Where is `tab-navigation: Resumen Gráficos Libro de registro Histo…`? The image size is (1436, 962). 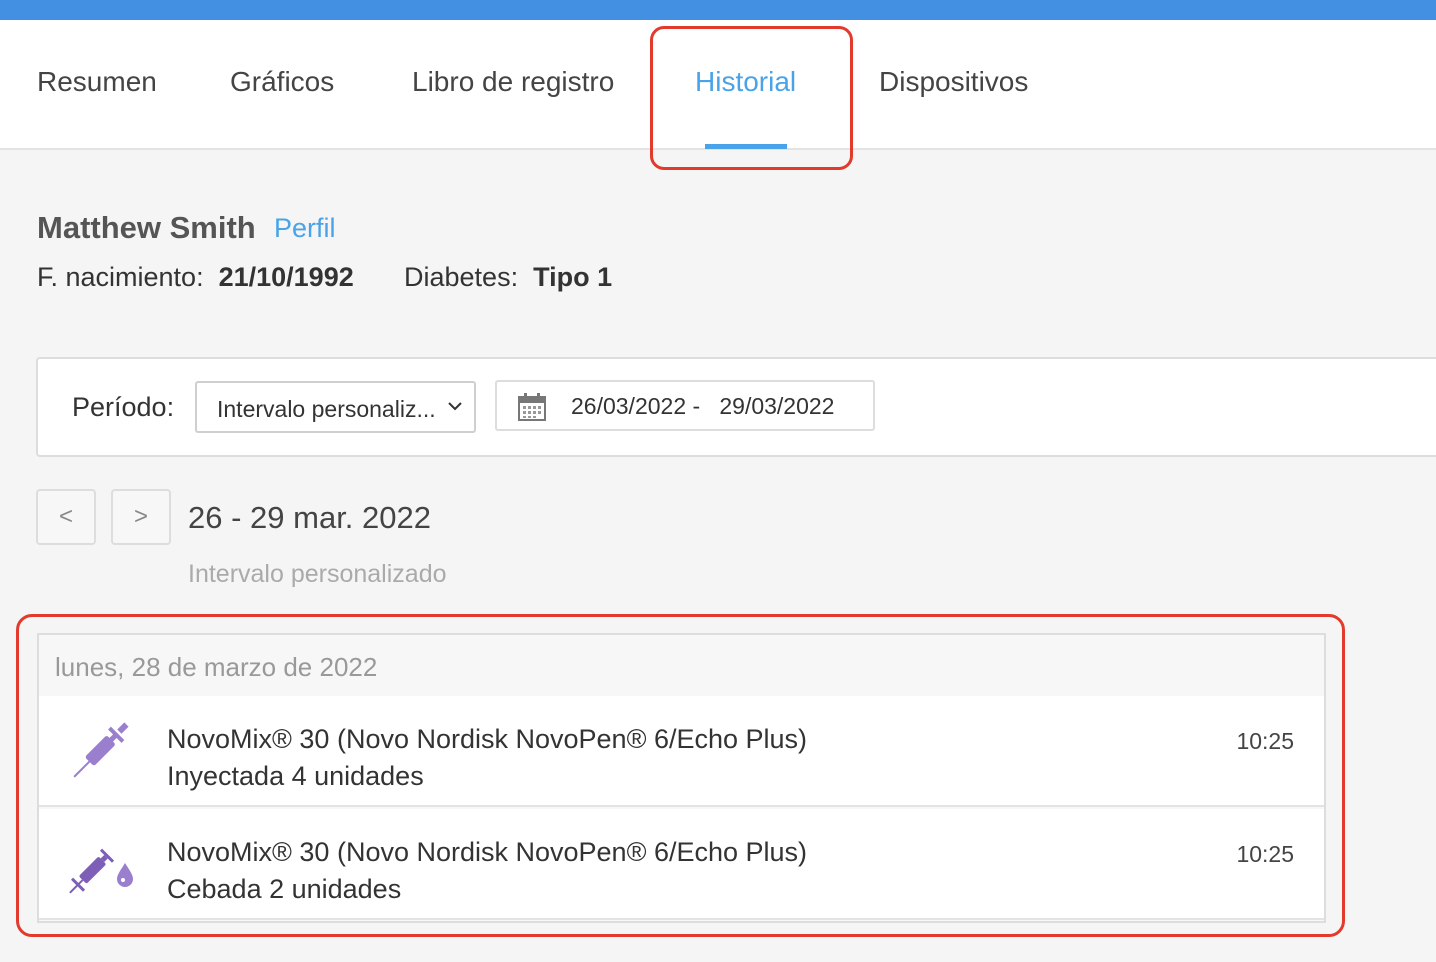
tab-navigation: Resumen Gráficos Libro de registro Histo… is located at coordinates (718, 85).